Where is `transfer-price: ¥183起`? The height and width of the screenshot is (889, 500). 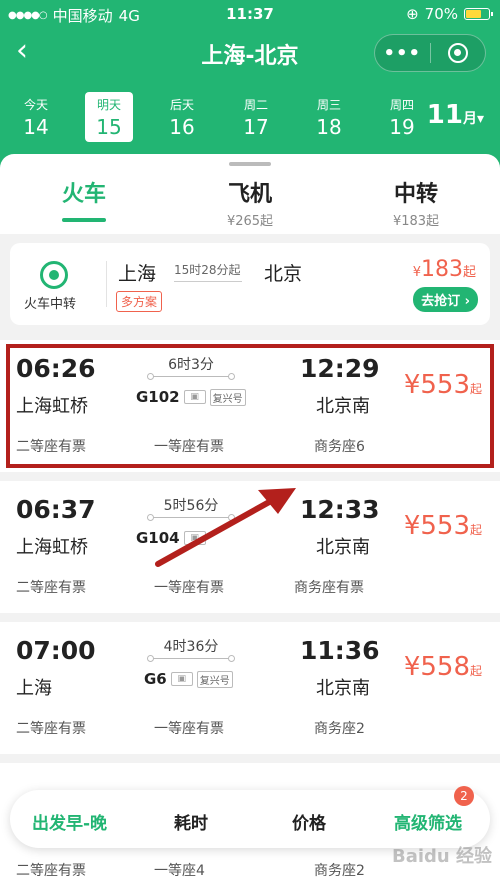 transfer-price: ¥183起 is located at coordinates (444, 269).